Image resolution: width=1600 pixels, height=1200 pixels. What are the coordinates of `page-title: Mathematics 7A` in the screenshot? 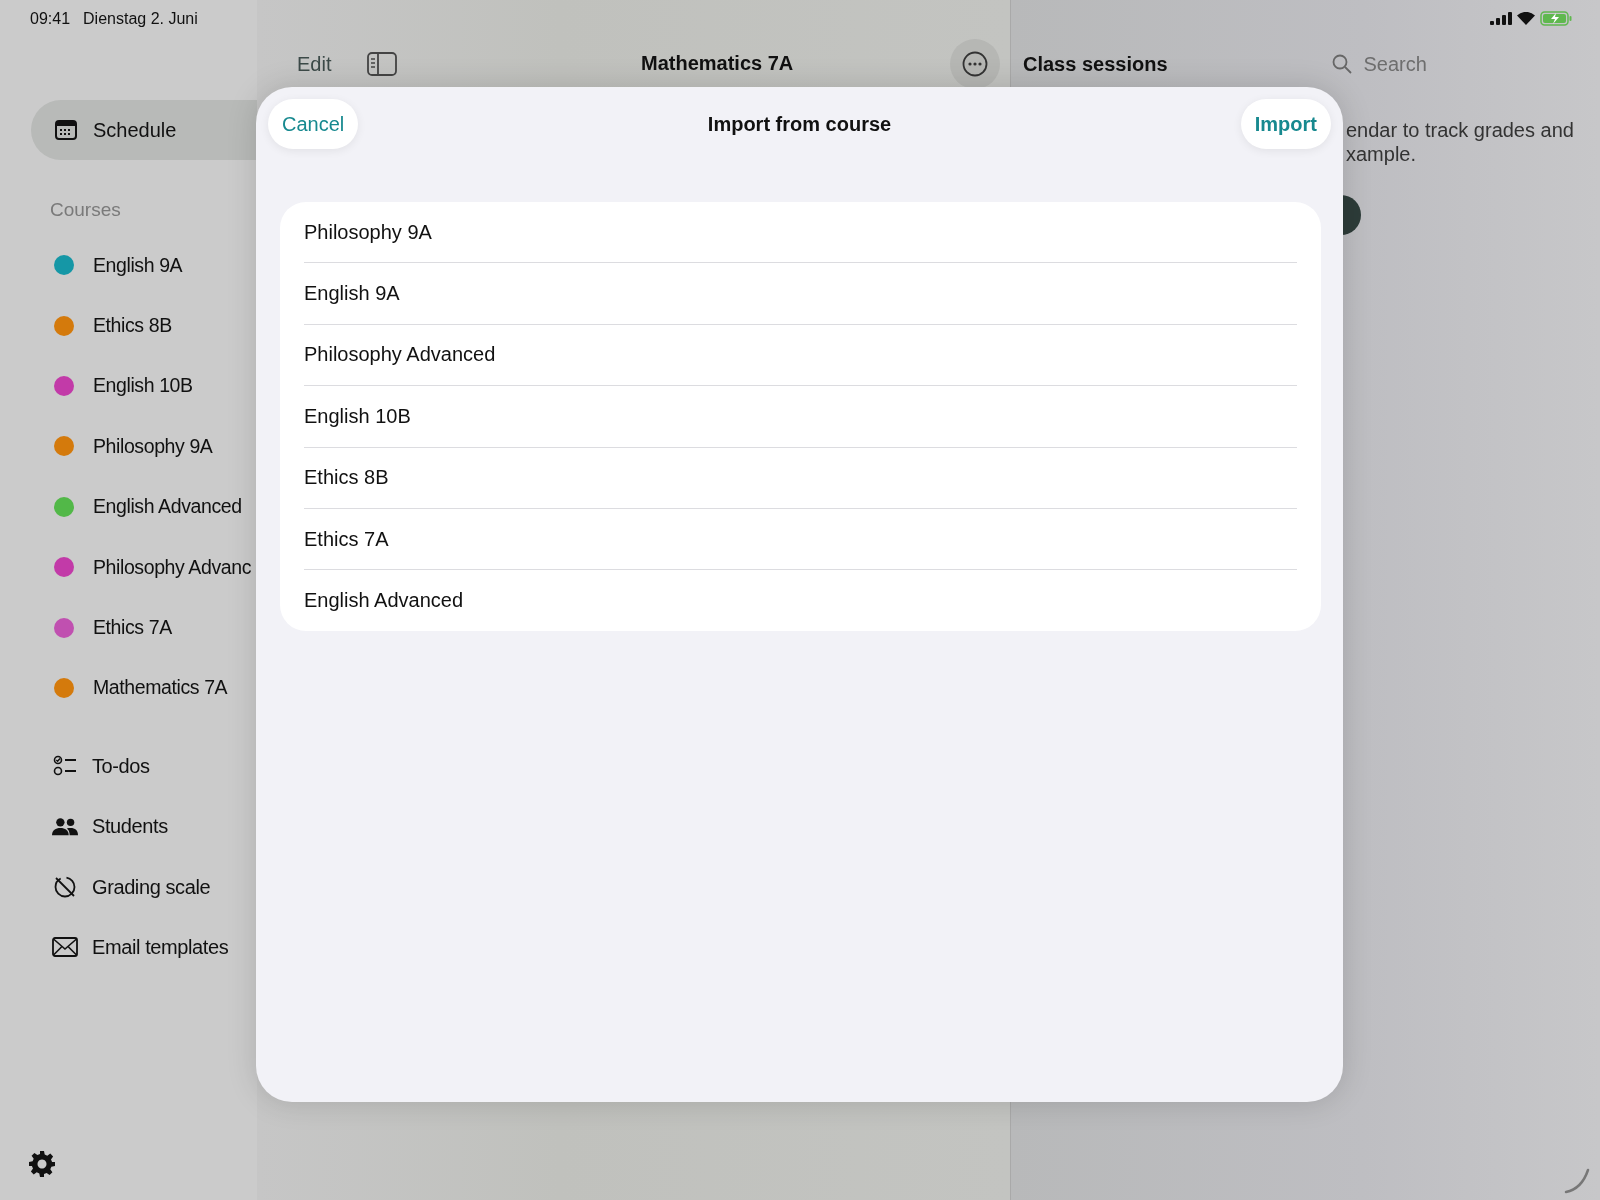 It's located at (717, 63).